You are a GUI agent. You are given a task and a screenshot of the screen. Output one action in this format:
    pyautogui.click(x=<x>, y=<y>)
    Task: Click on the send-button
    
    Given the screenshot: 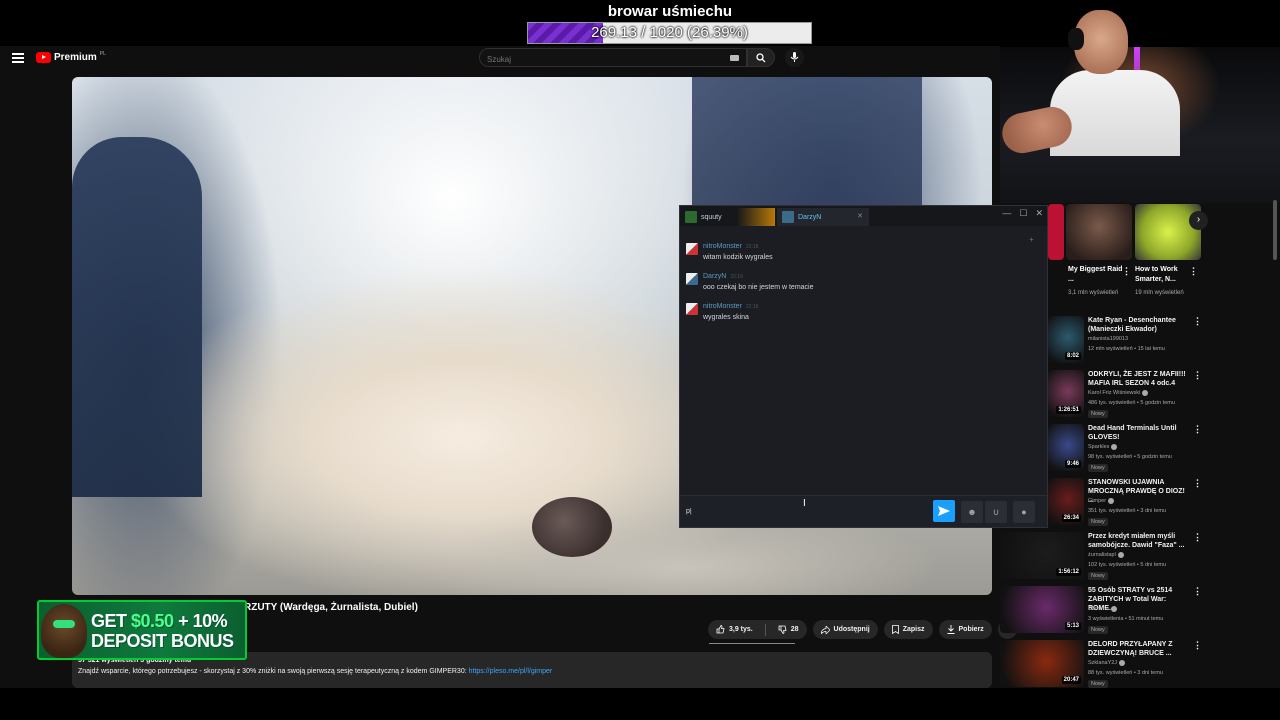 What is the action you would take?
    pyautogui.click(x=944, y=511)
    